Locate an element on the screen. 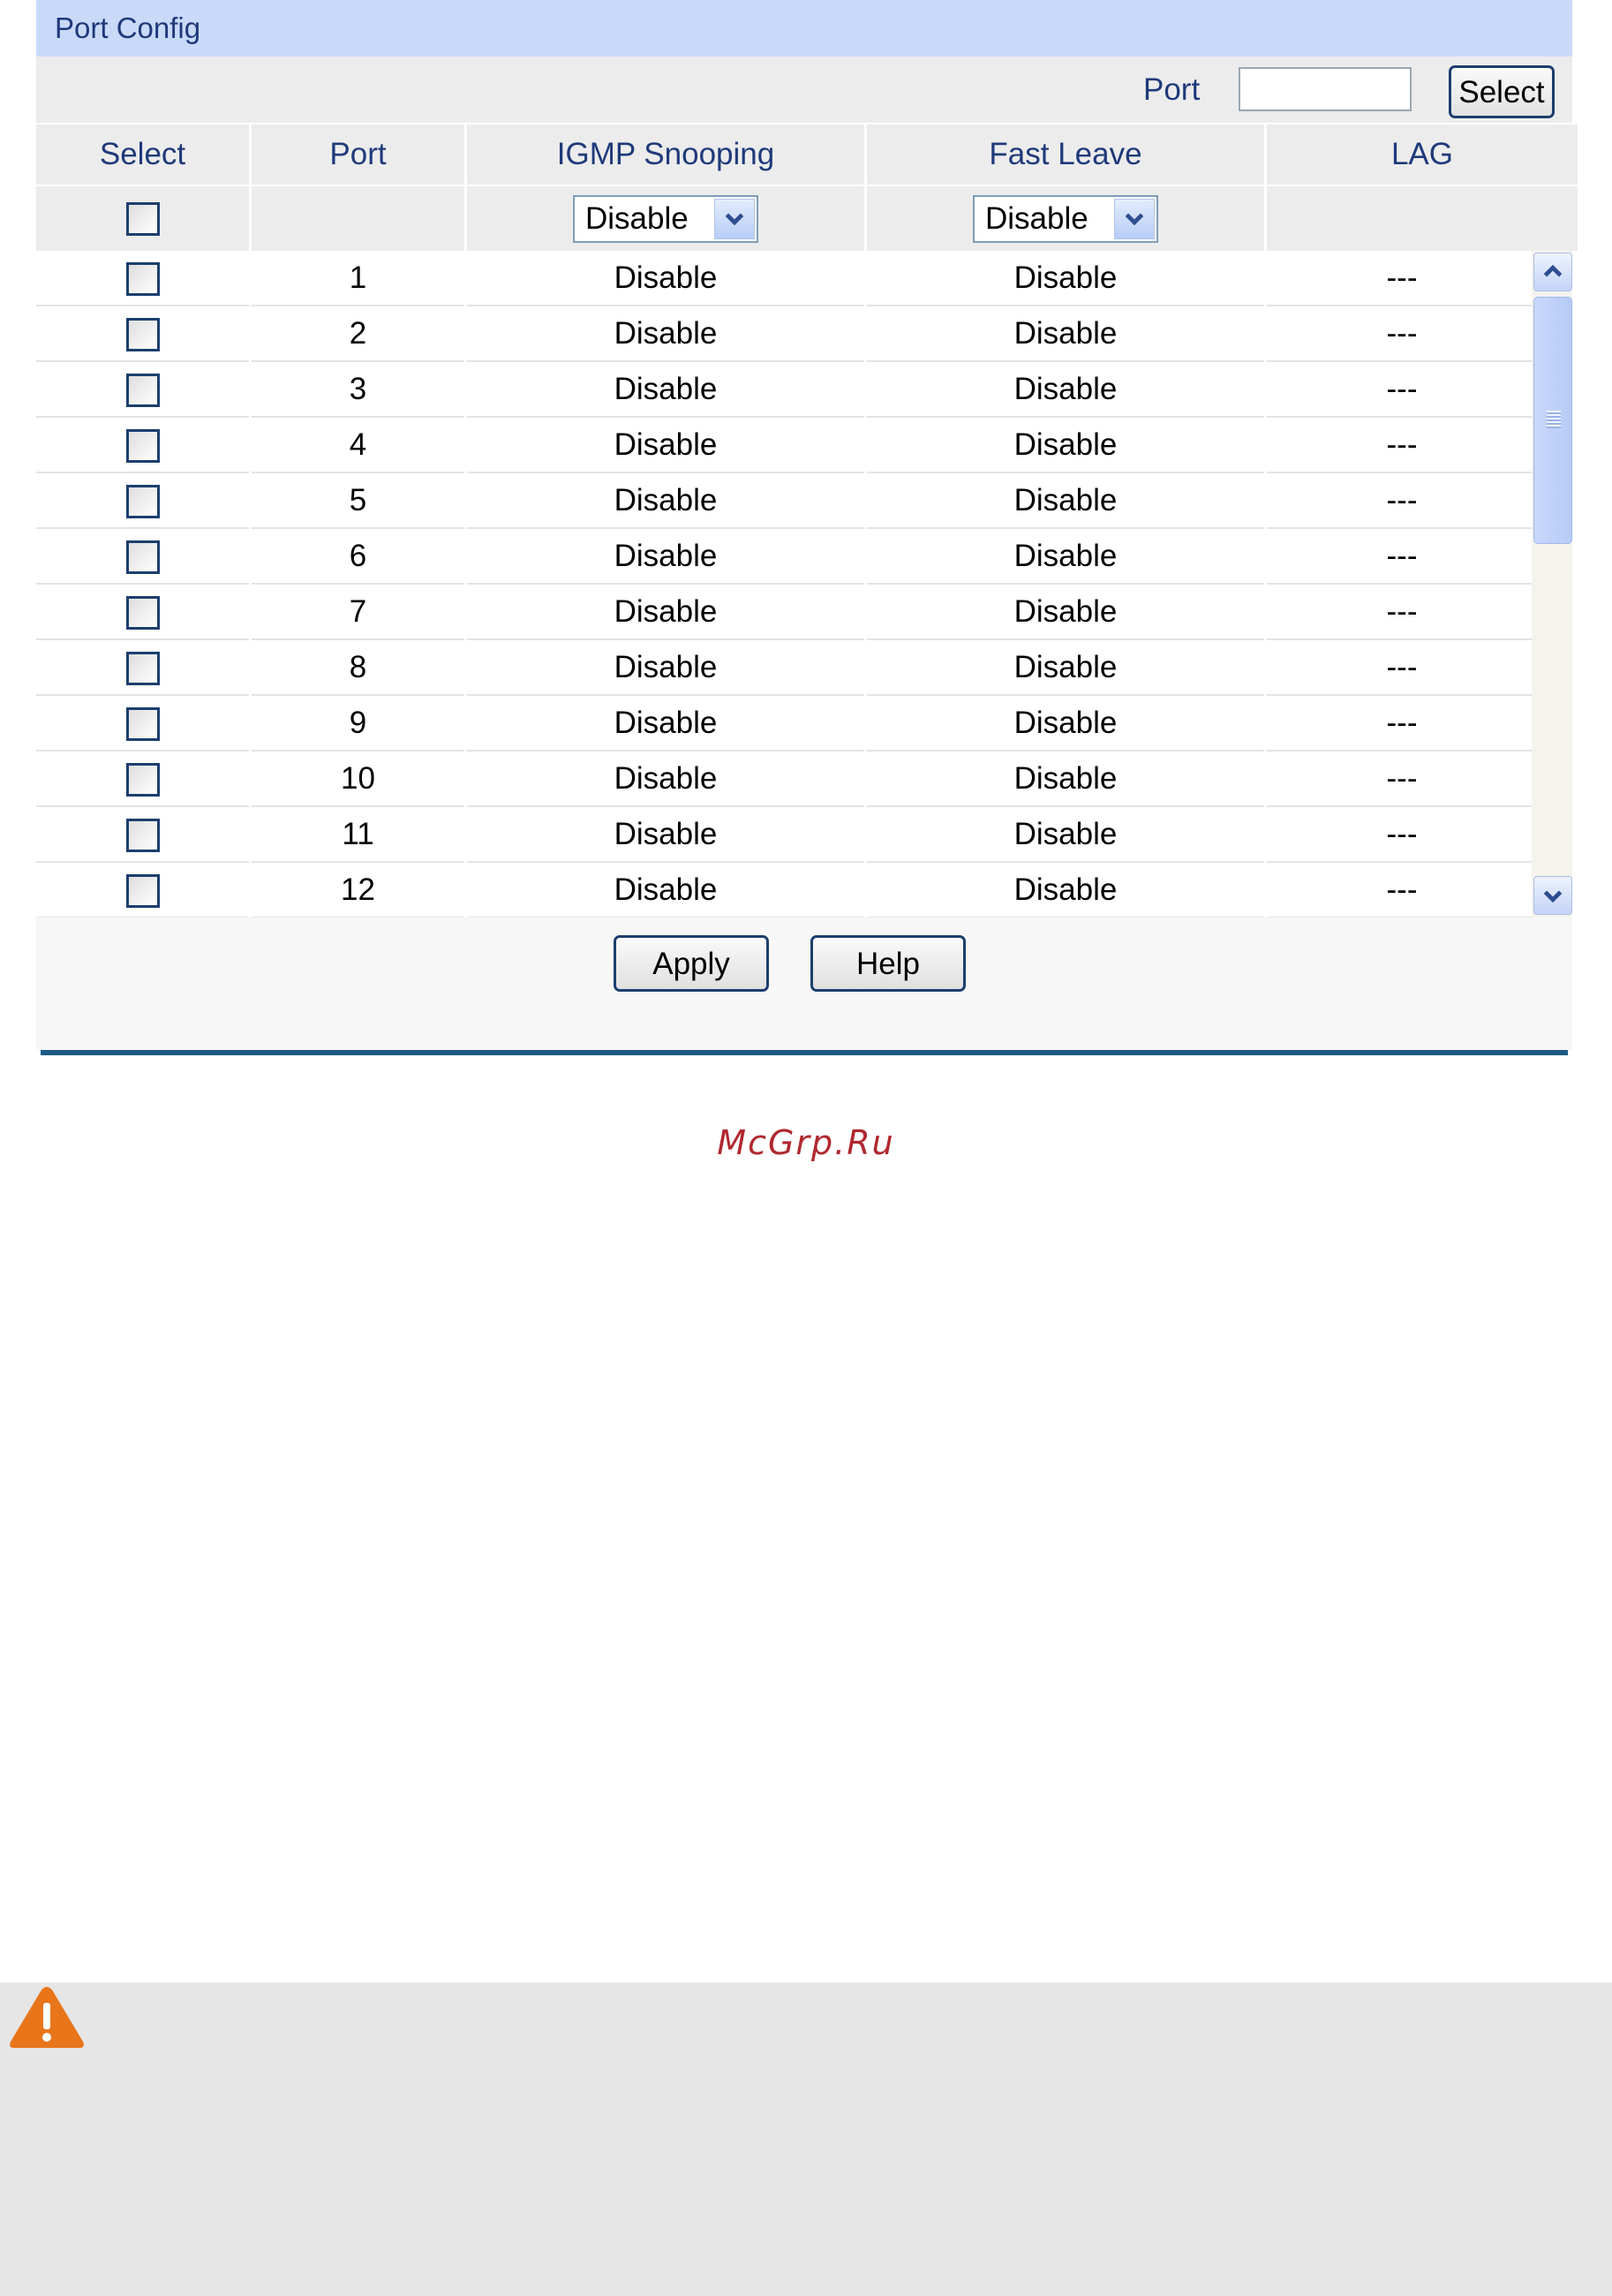 The image size is (1612, 2296). header-port: Port is located at coordinates (358, 155).